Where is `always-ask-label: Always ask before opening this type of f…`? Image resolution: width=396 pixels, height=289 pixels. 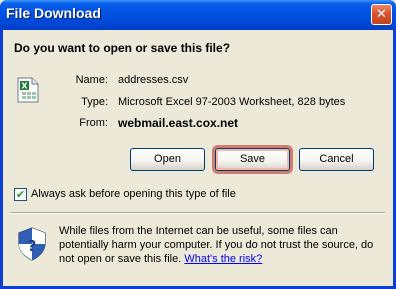
always-ask-label: Always ask before opening this type of f… is located at coordinates (133, 194).